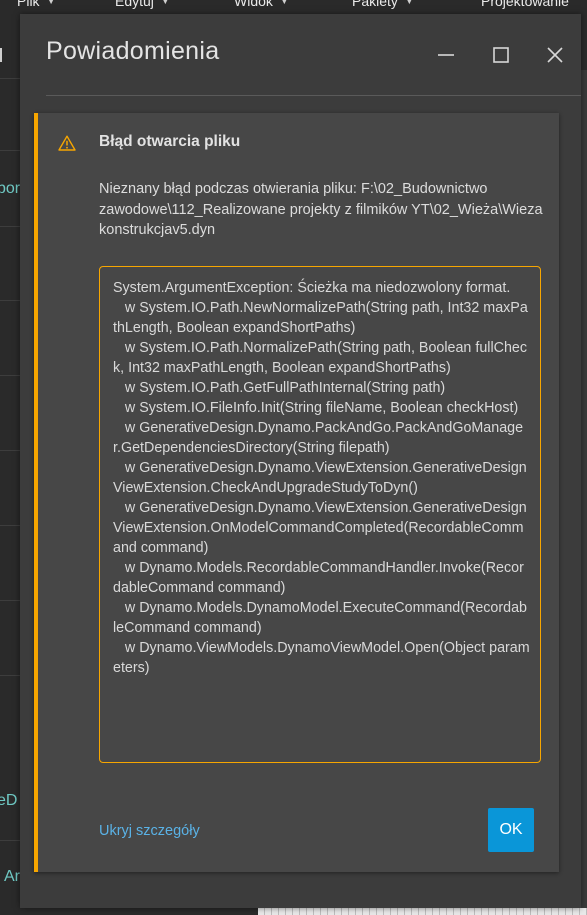  I want to click on close-icon, so click(555, 55).